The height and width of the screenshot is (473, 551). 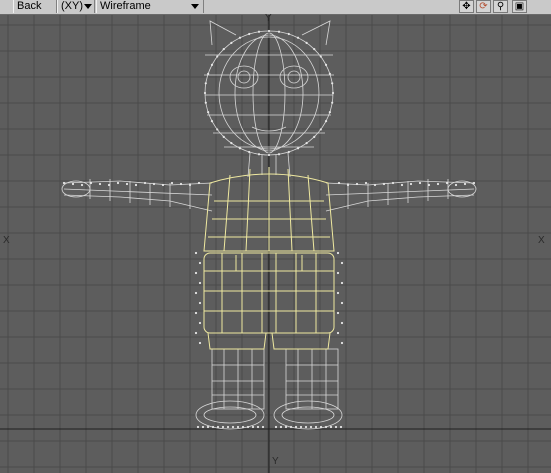 I want to click on chevron-down-icon, so click(x=195, y=6).